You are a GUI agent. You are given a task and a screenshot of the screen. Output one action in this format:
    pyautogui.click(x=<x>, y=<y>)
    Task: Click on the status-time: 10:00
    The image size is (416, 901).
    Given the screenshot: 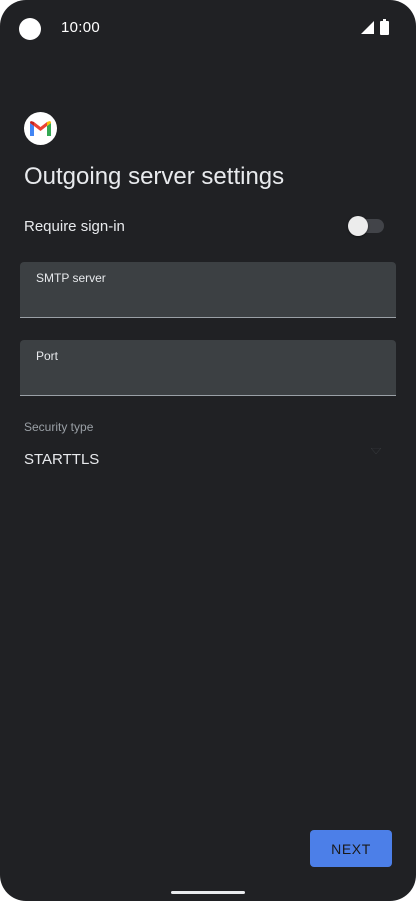 What is the action you would take?
    pyautogui.click(x=81, y=27)
    